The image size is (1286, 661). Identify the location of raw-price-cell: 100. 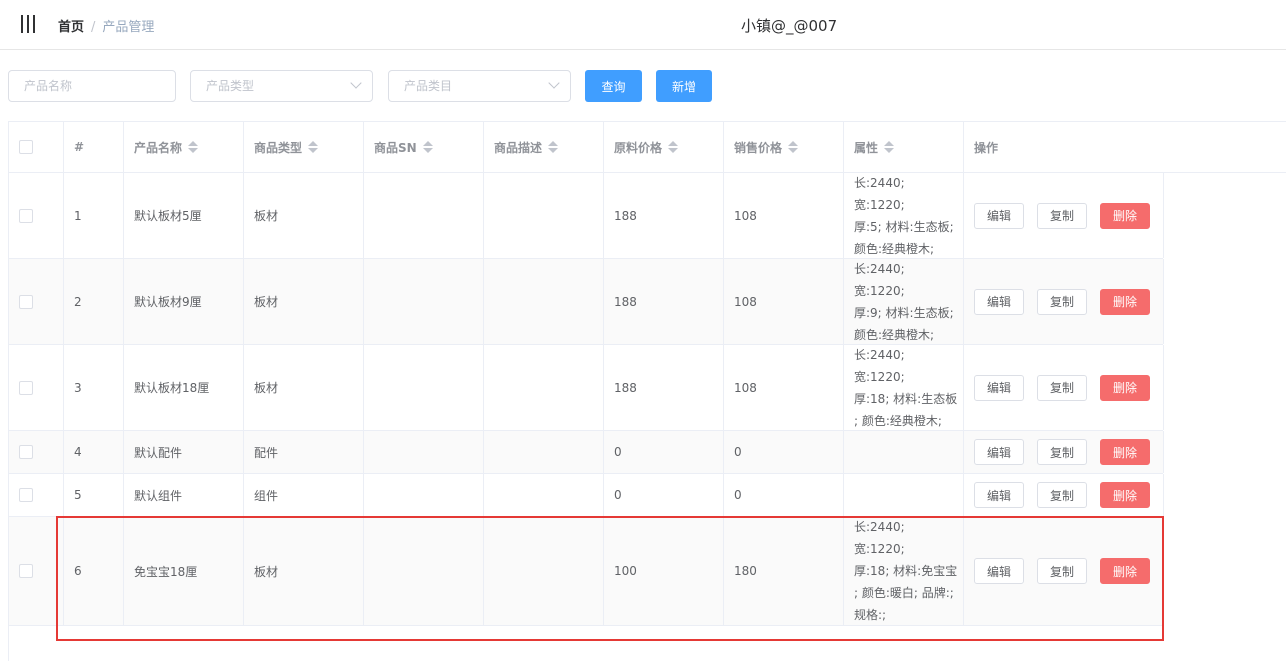
(664, 571).